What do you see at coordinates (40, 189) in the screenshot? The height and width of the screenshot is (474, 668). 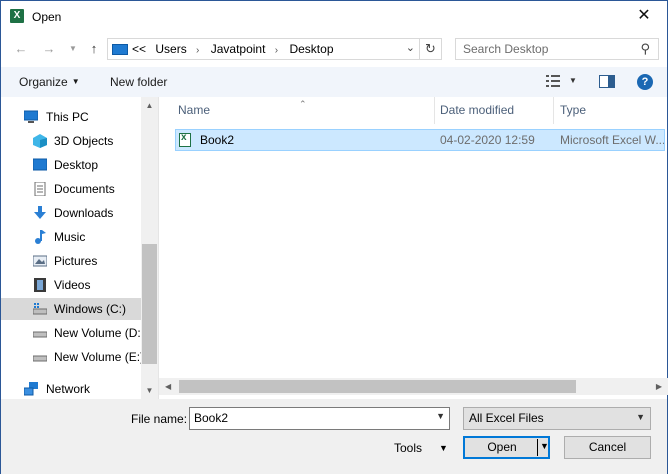 I see `documents-icon` at bounding box center [40, 189].